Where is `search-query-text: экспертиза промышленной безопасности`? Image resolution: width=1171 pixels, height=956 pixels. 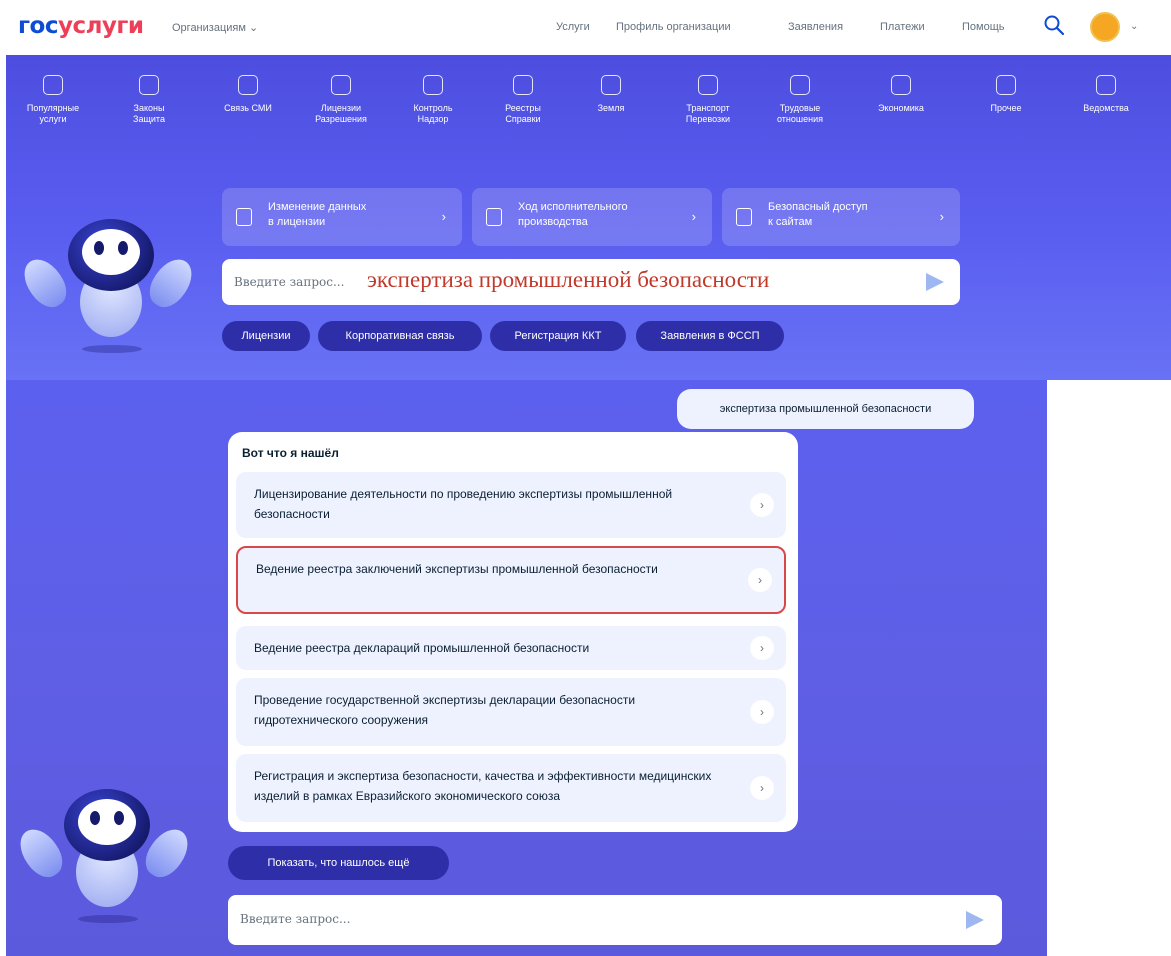
search-query-text: экспертиза промышленной безопасности is located at coordinates (568, 279).